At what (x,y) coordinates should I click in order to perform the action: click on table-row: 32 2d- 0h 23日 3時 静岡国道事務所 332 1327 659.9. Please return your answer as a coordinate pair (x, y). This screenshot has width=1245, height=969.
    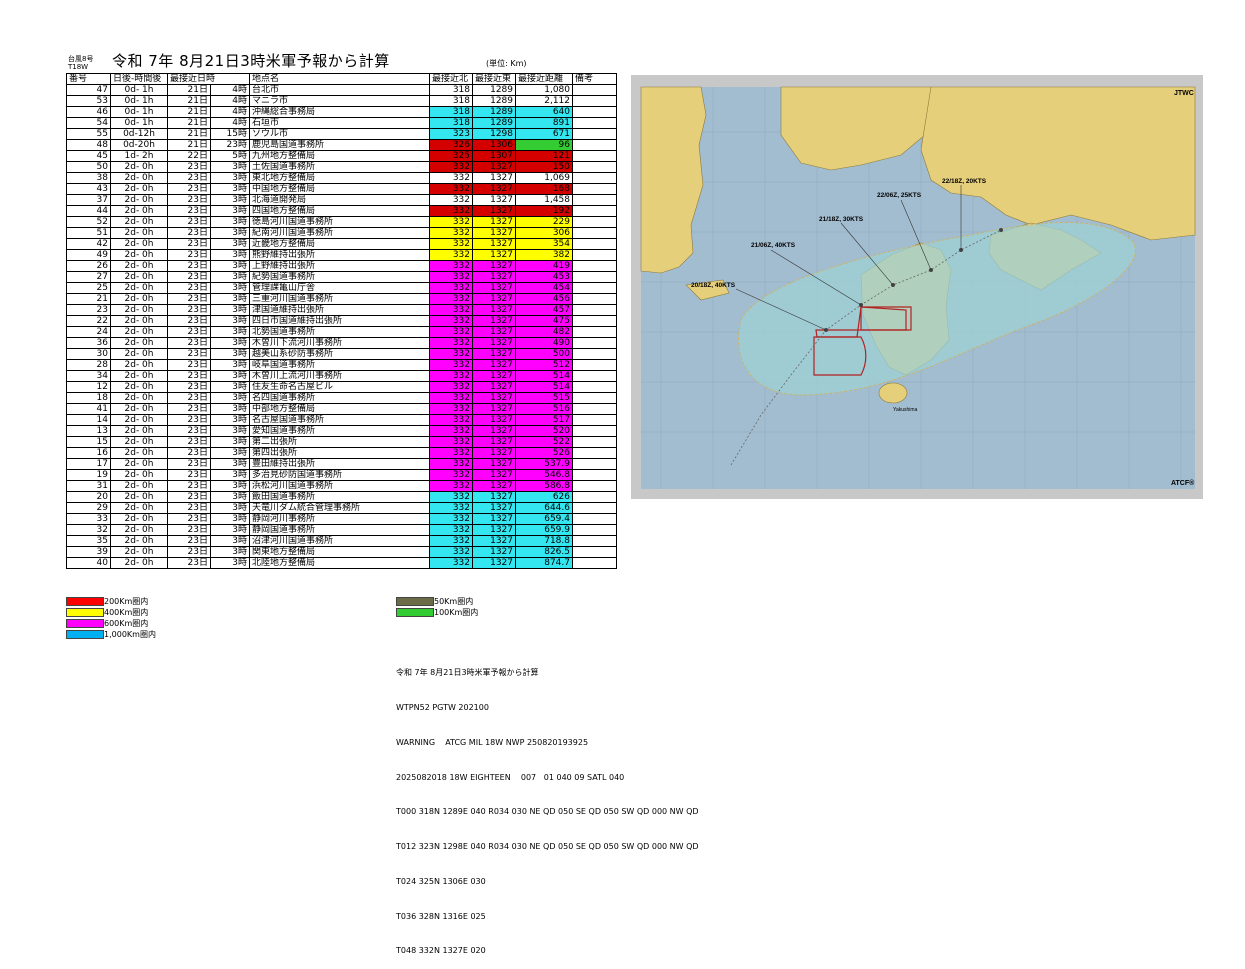
    Looking at the image, I should click on (341, 530).